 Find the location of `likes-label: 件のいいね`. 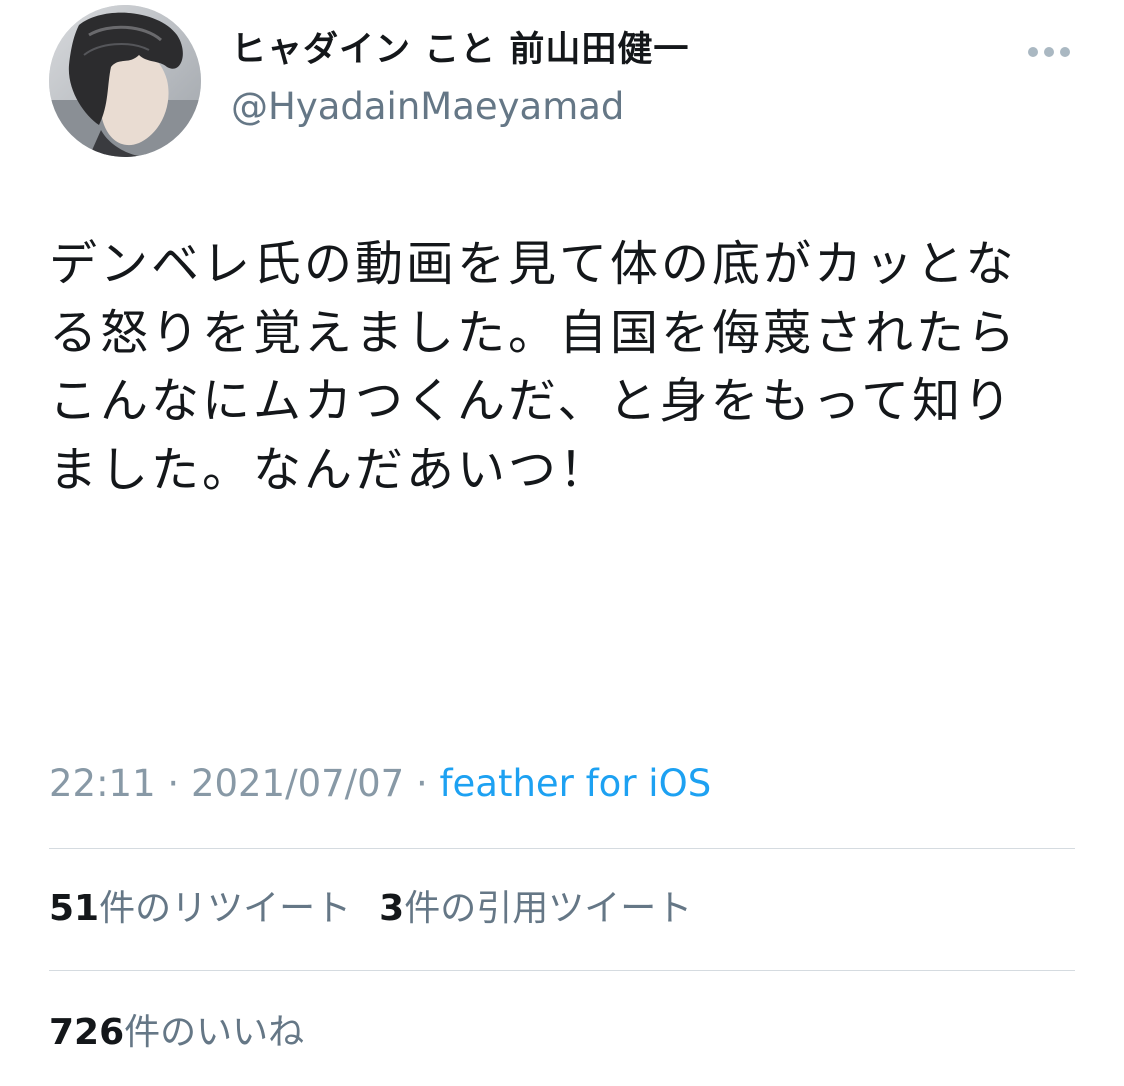

likes-label: 件のいいね is located at coordinates (214, 1032).